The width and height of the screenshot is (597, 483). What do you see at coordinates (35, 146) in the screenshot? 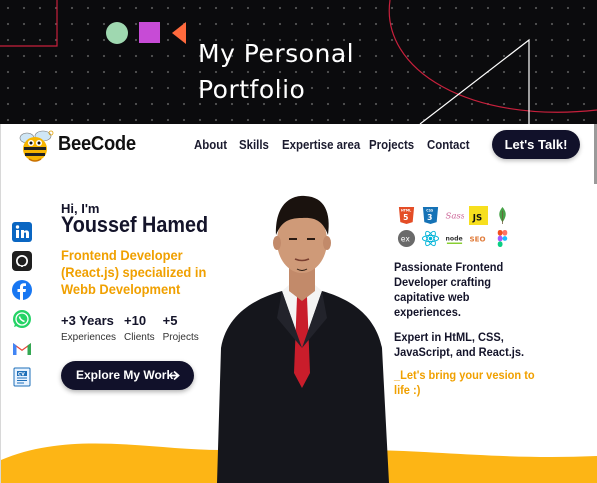
I see `bee-logo-icon` at bounding box center [35, 146].